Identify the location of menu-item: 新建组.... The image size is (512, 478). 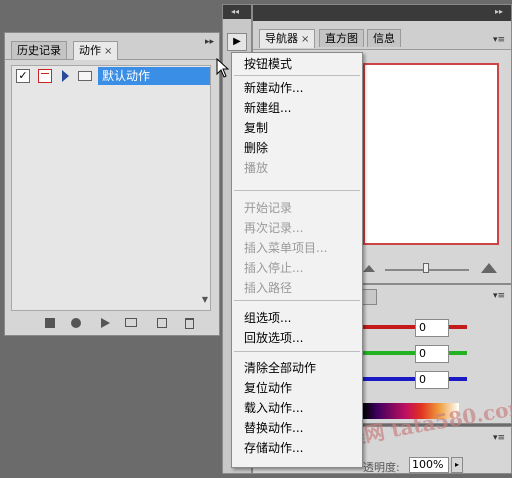
(267, 108).